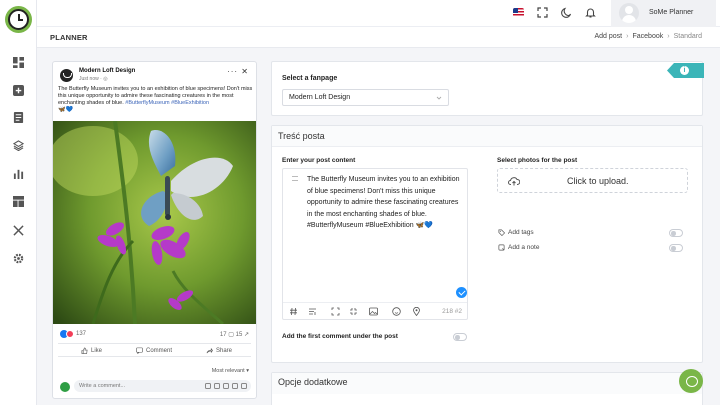 This screenshot has height=405, width=720. I want to click on sidebar, so click(18, 202).